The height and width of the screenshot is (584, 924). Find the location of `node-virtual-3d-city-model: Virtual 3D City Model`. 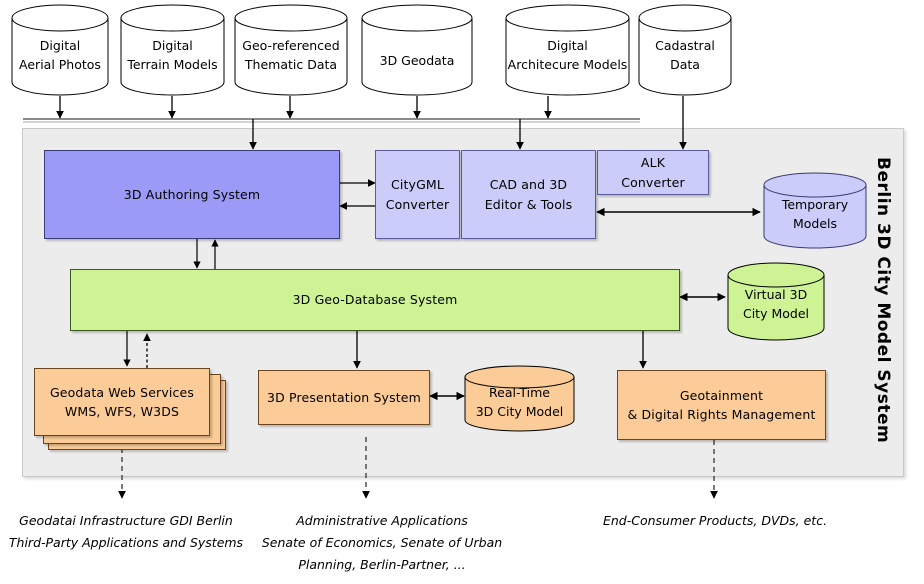

node-virtual-3d-city-model: Virtual 3D City Model is located at coordinates (776, 302).